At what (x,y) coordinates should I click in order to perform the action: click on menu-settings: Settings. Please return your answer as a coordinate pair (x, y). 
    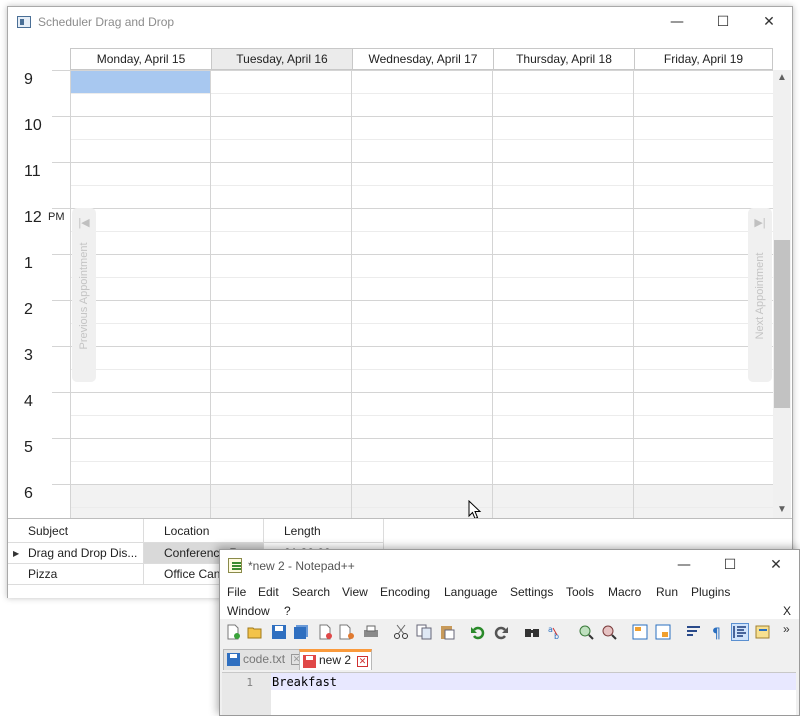
    Looking at the image, I should click on (531, 592).